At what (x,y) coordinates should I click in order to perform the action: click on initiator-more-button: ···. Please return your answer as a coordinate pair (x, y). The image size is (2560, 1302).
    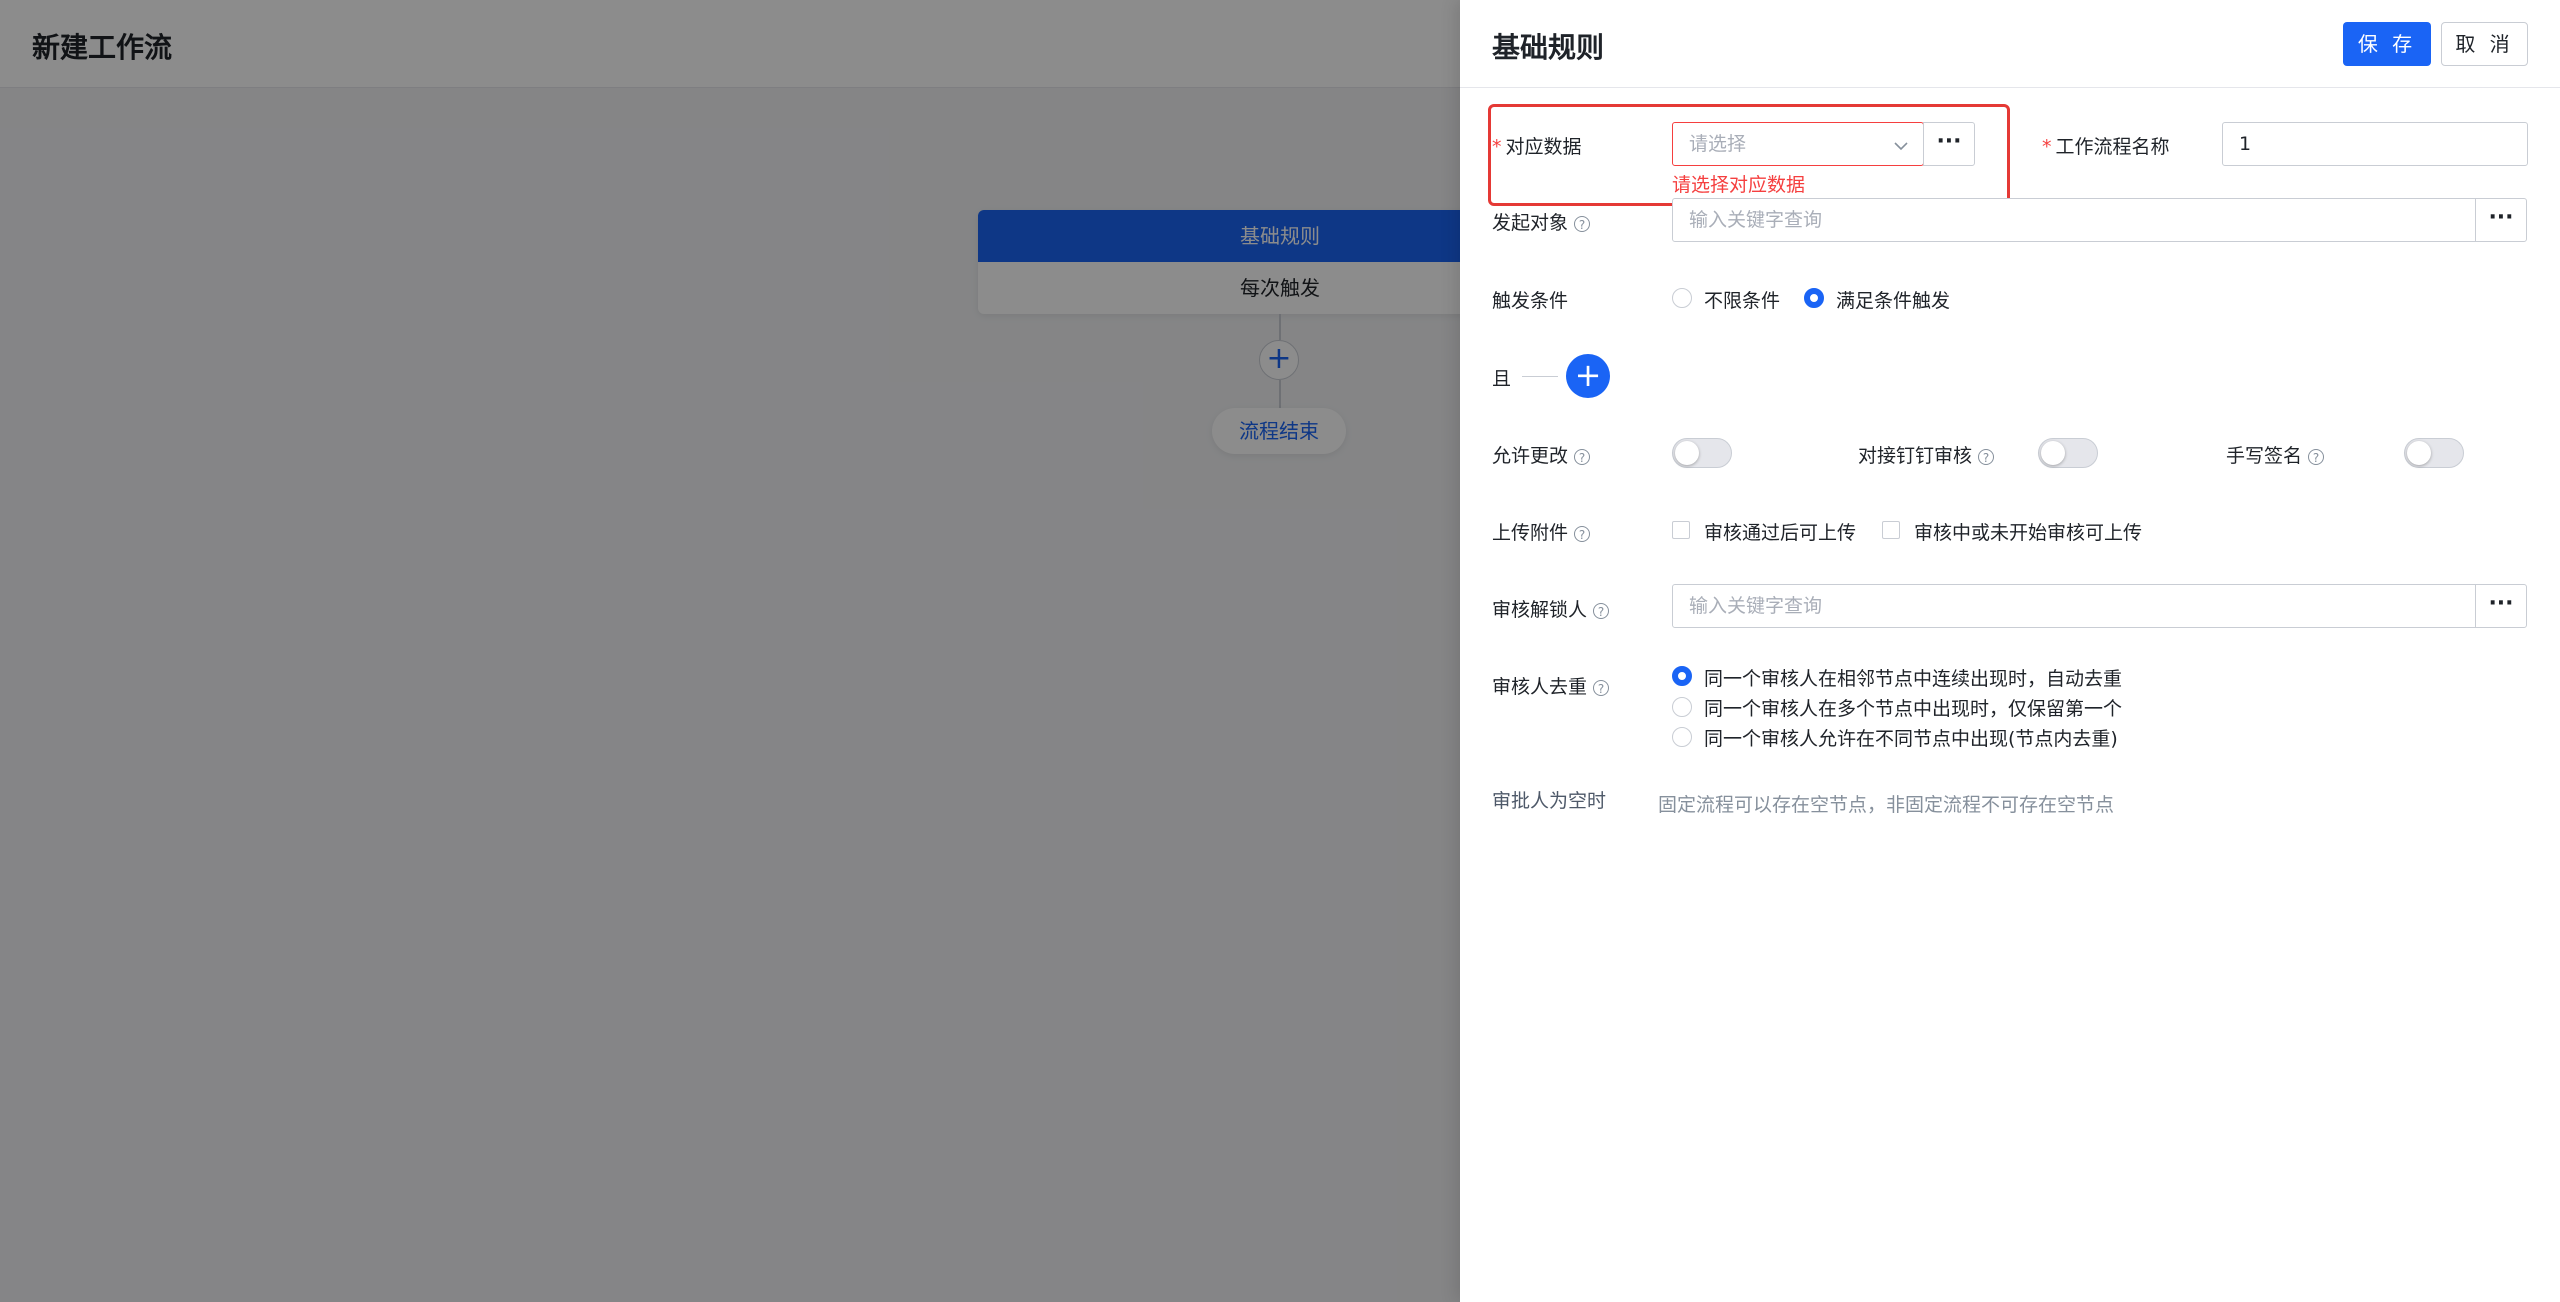
    Looking at the image, I should click on (2501, 220).